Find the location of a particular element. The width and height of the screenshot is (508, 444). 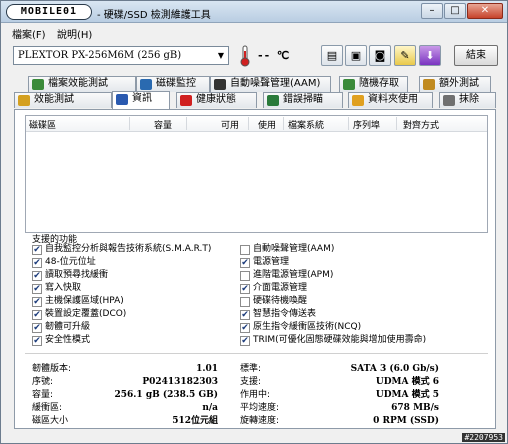

screenshot-button: ◙ is located at coordinates (380, 55).